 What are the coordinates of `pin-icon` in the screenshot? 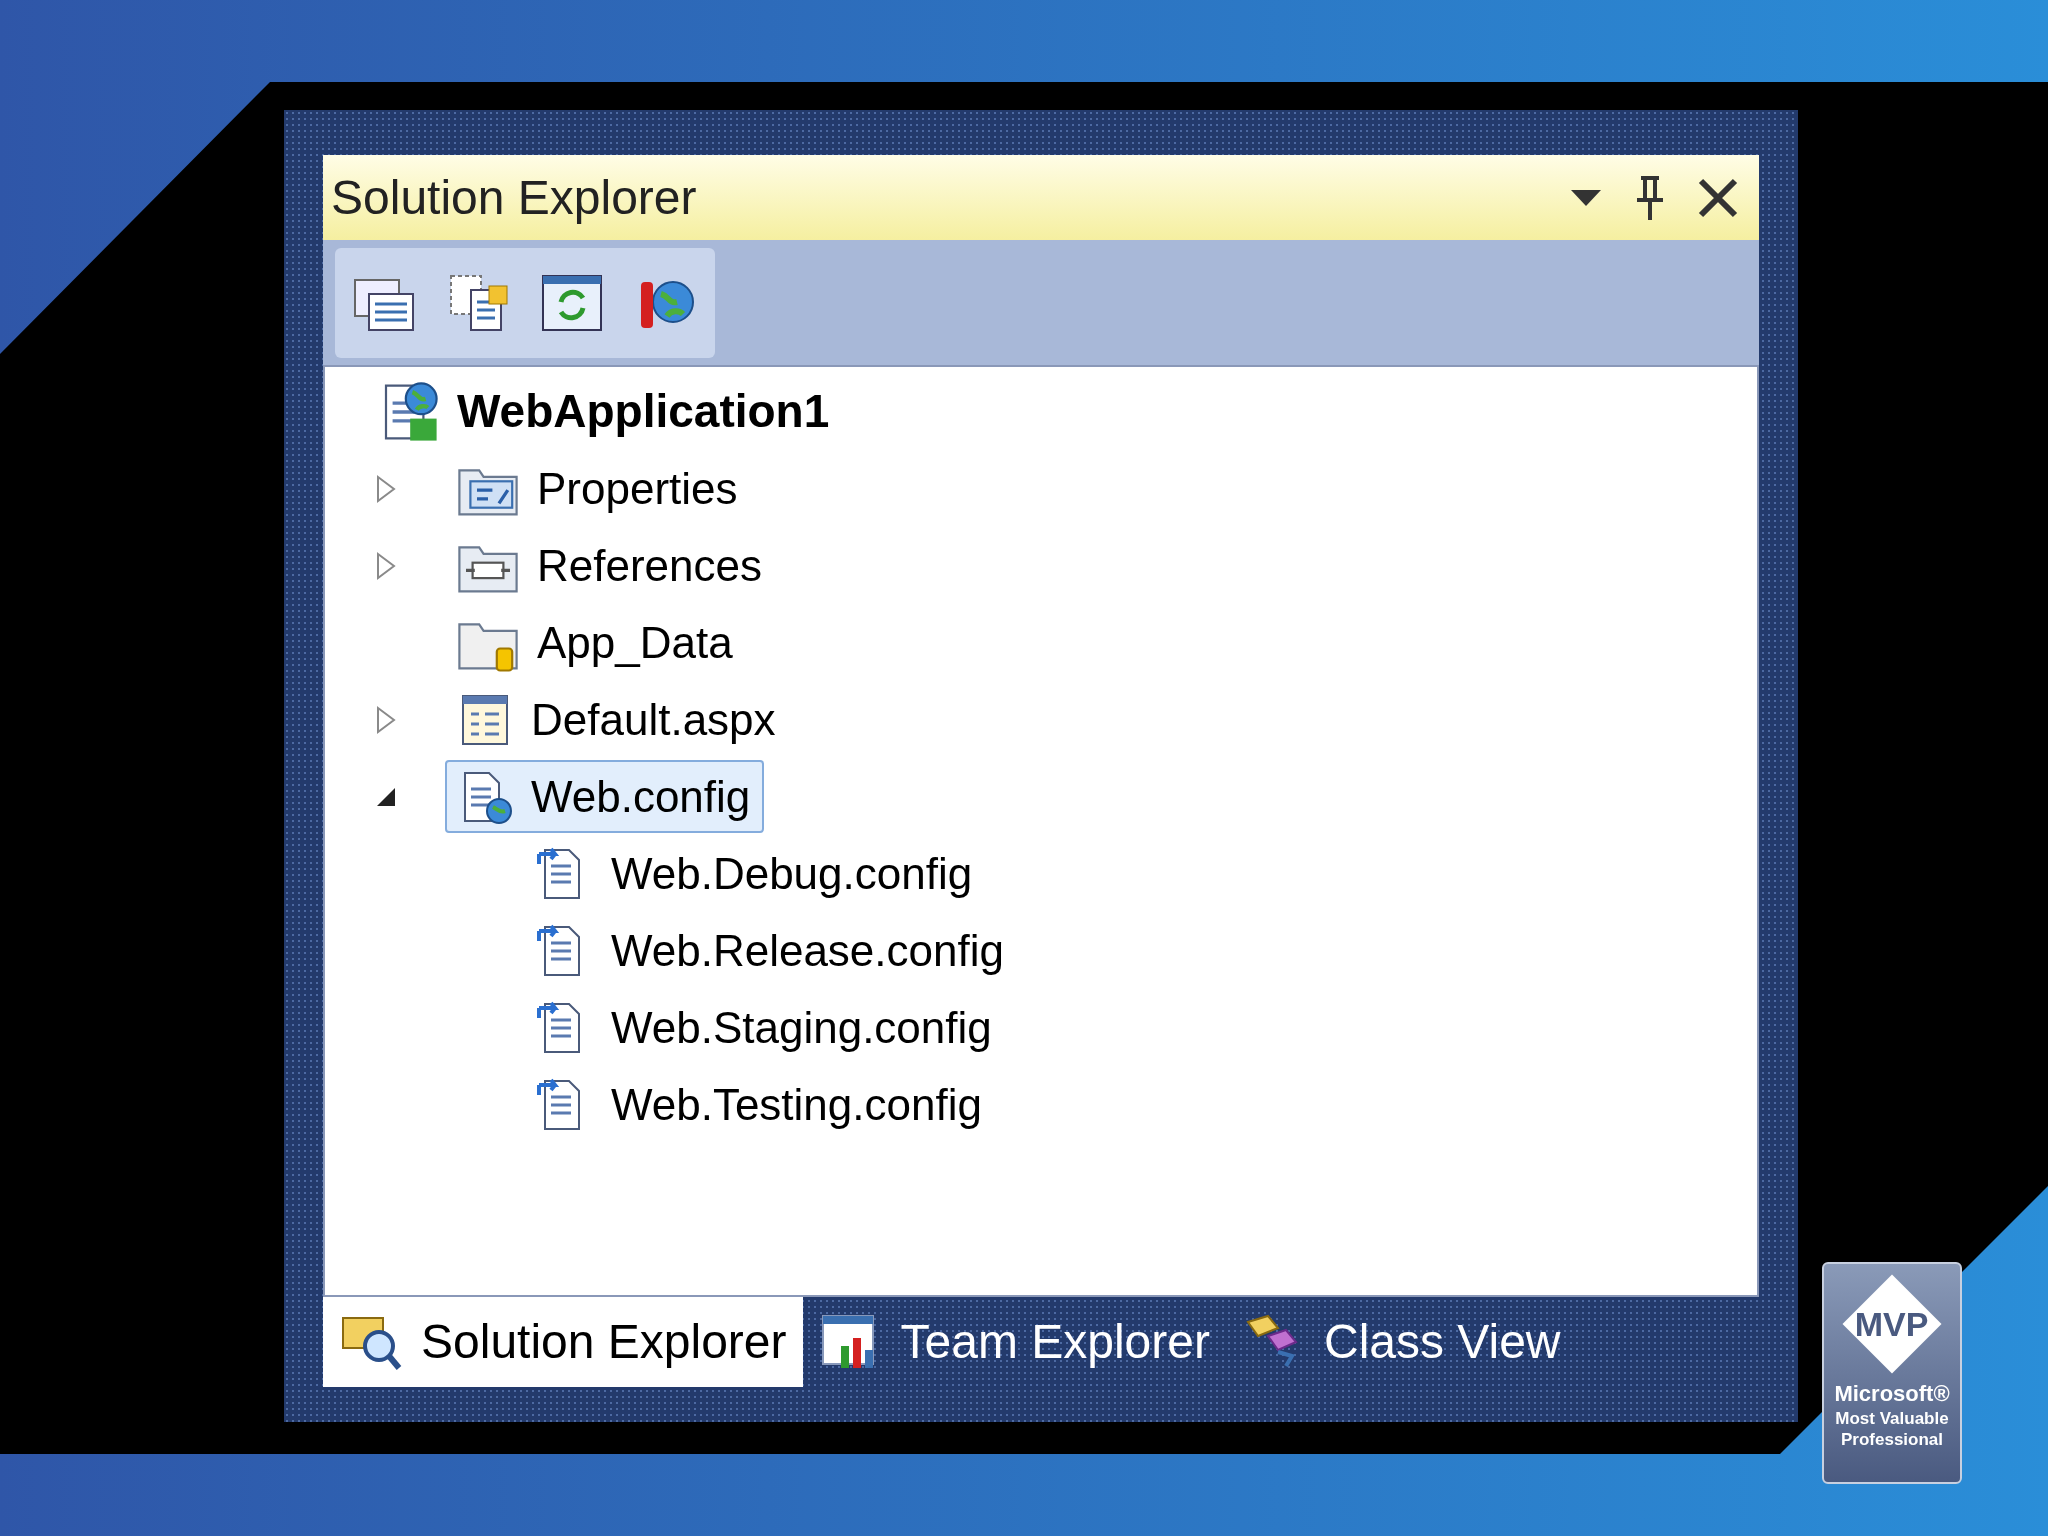 It's located at (1650, 197).